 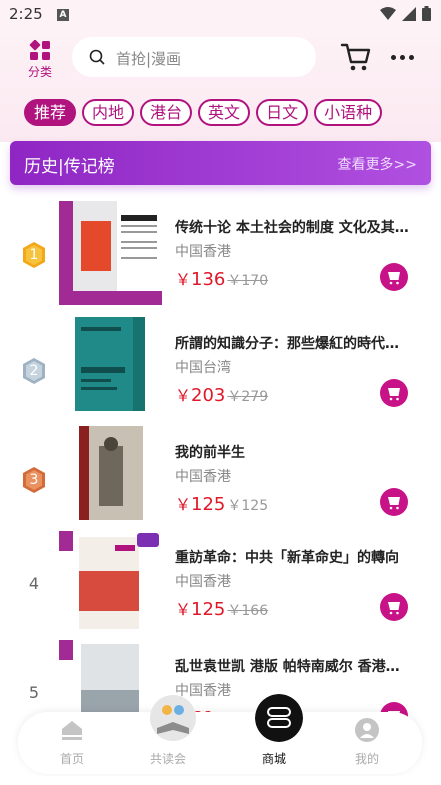 What do you see at coordinates (166, 112) in the screenshot?
I see `tab-hk-tw: 港台` at bounding box center [166, 112].